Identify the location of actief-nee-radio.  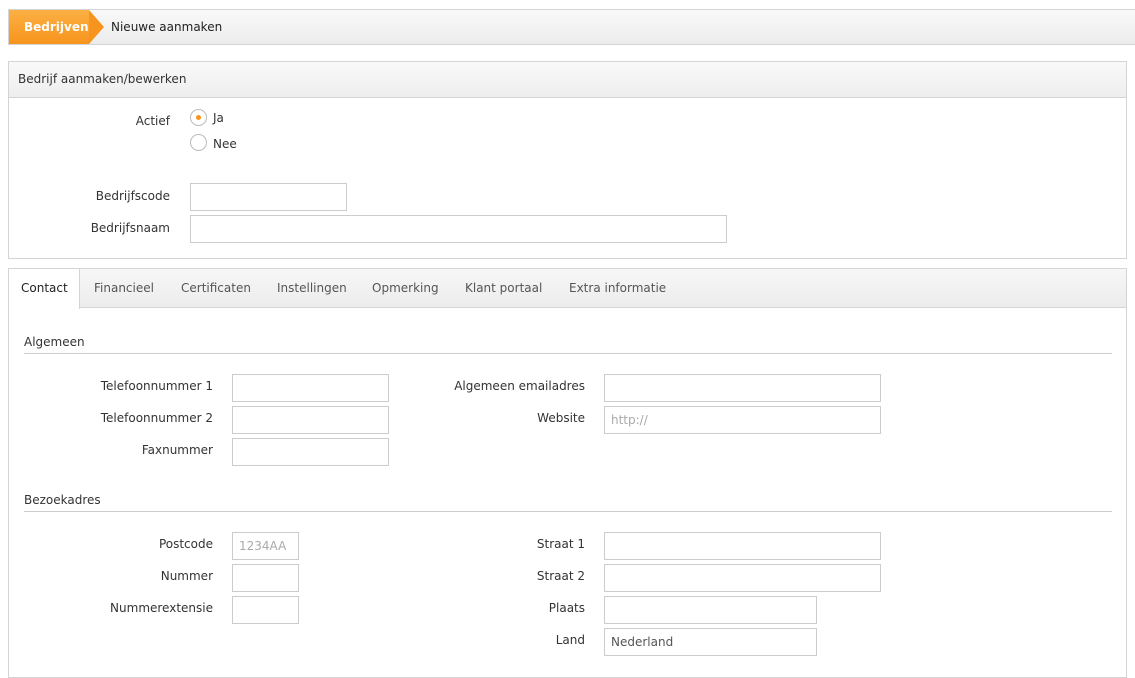
(198, 142).